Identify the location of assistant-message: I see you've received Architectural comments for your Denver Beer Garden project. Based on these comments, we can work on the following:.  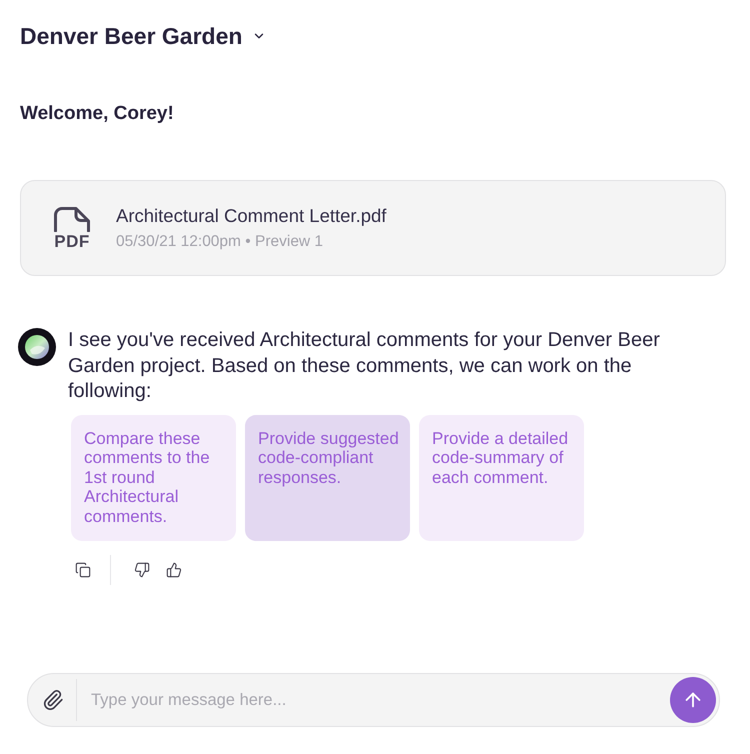
(364, 366).